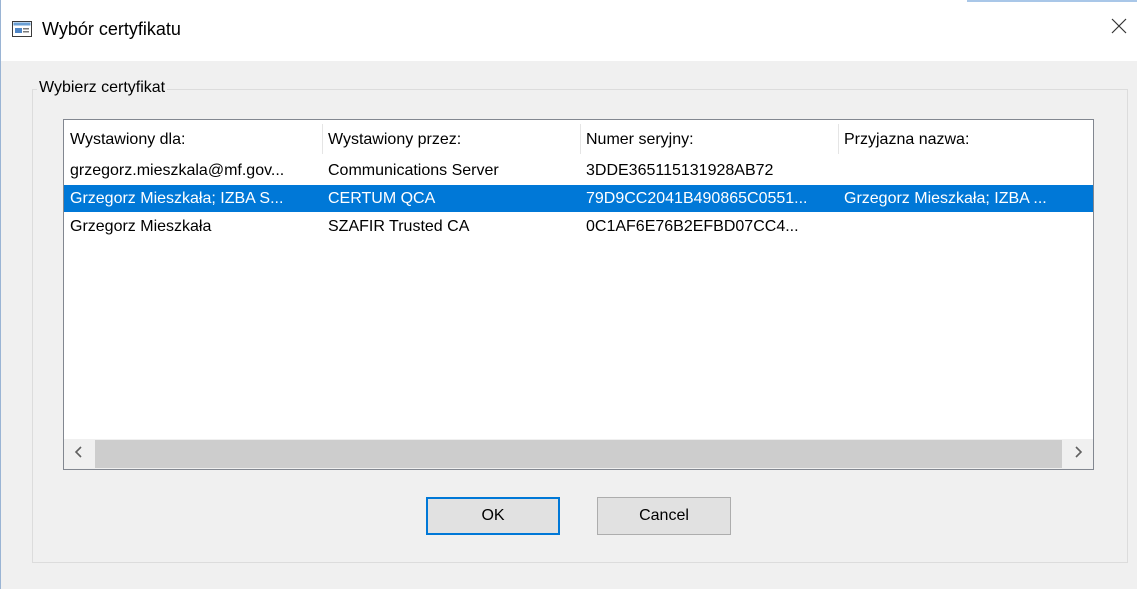 This screenshot has width=1137, height=589. Describe the element at coordinates (193, 140) in the screenshot. I see `column-header-issued-to: Wystawiony dla:` at that location.